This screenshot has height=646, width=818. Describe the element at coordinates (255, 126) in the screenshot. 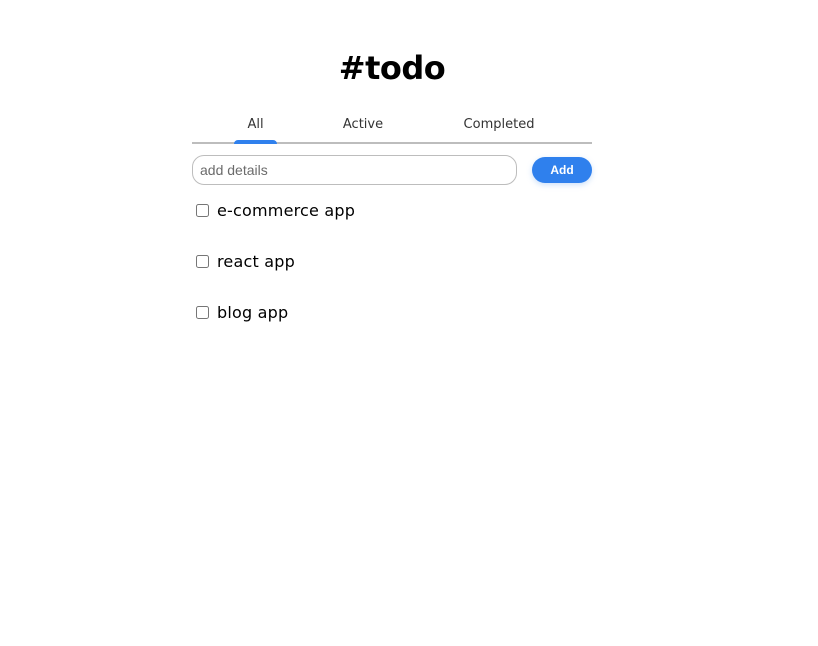

I see `tab-all: All` at that location.